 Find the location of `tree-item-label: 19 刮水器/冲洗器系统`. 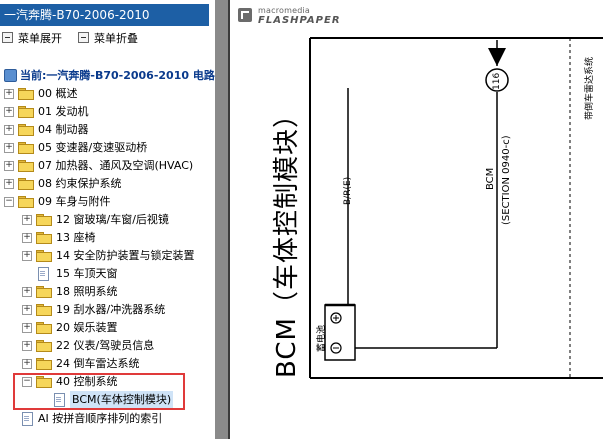

tree-item-label: 19 刮水器/冲洗器系统 is located at coordinates (111, 309).